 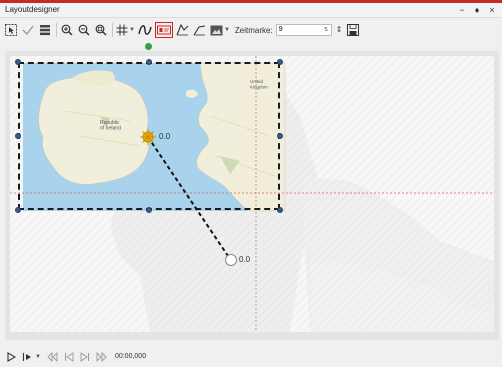 I want to click on path-straight-button, so click(x=200, y=30).